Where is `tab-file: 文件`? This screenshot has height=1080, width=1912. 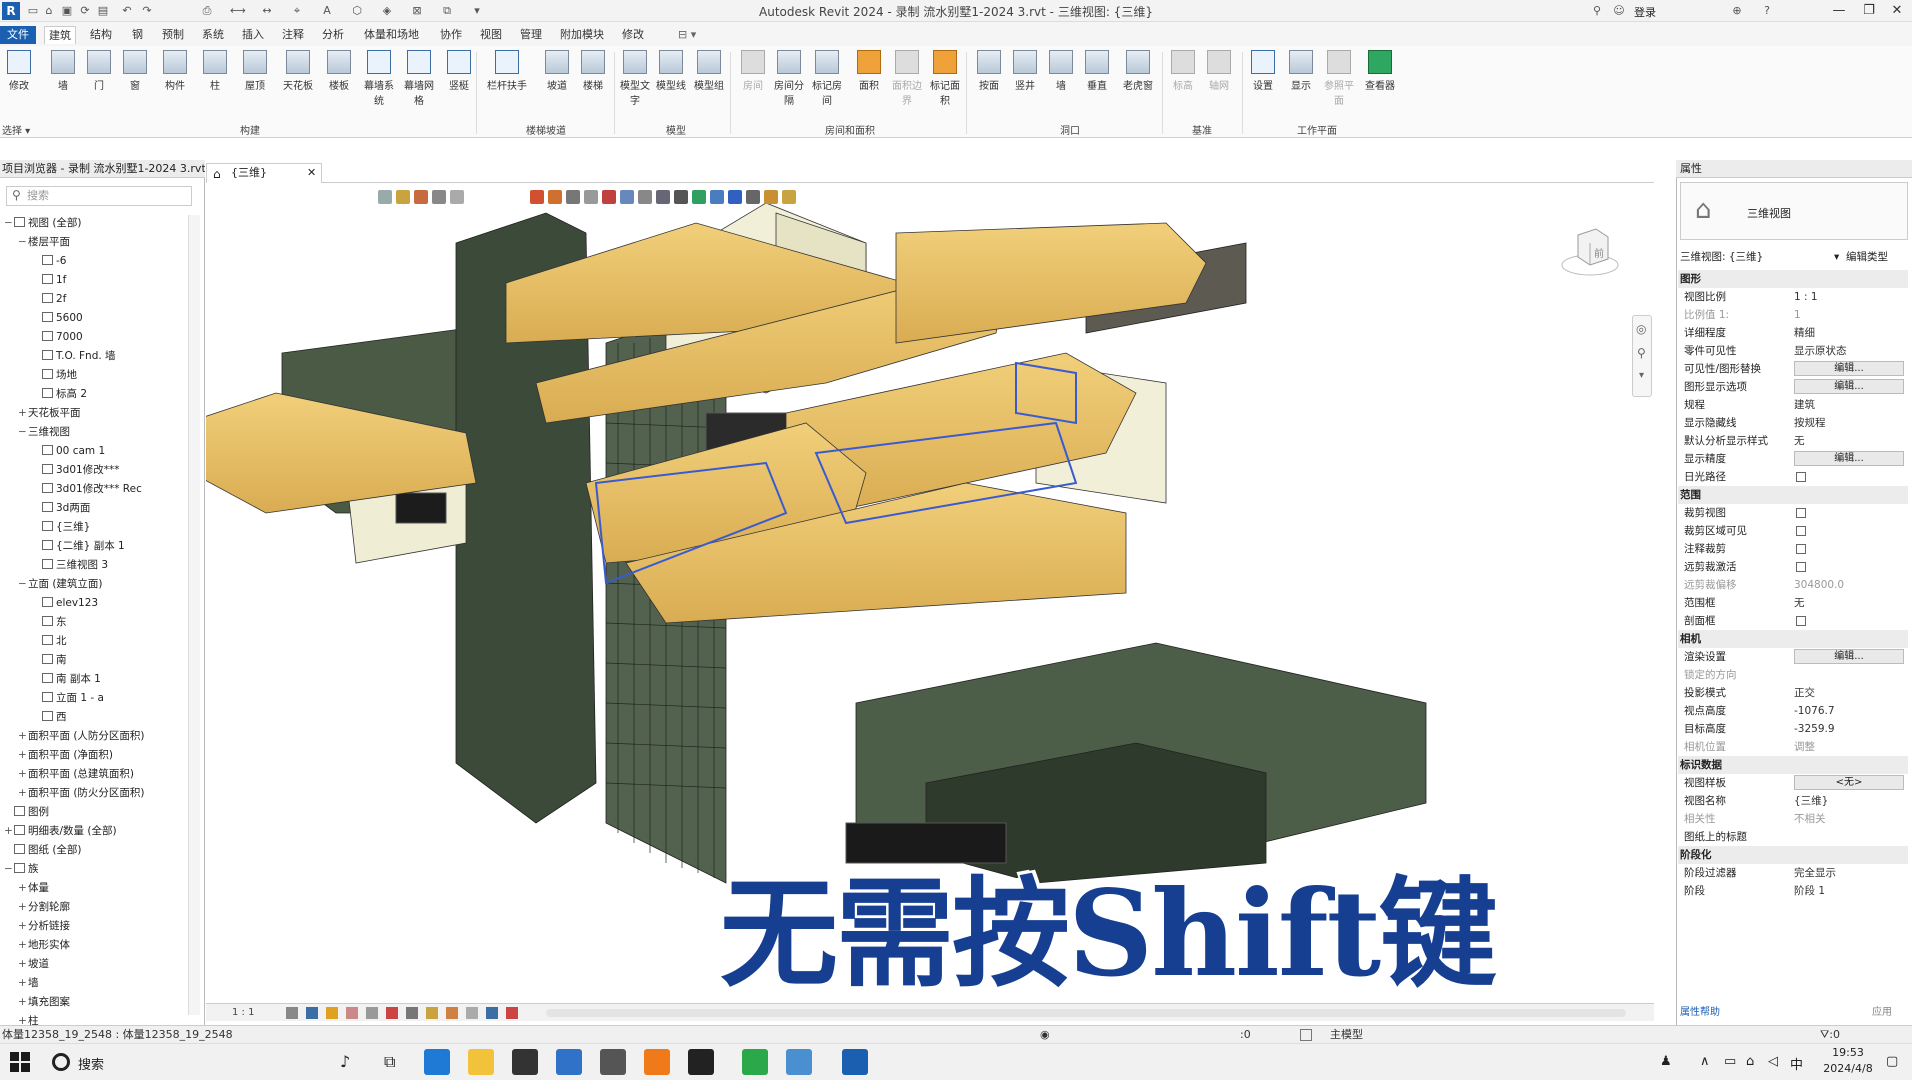
tab-file: 文件 is located at coordinates (18, 35).